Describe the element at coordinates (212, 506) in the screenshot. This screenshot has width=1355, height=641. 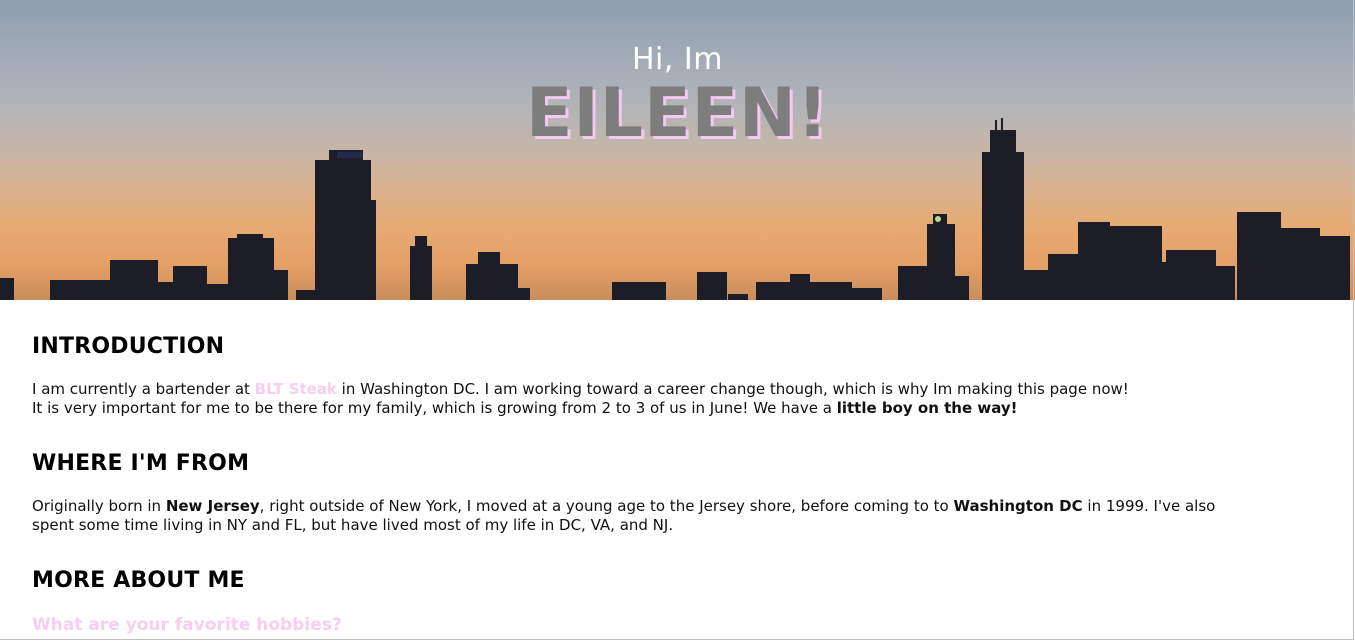
I see `from-bold-text: New Jersey` at that location.